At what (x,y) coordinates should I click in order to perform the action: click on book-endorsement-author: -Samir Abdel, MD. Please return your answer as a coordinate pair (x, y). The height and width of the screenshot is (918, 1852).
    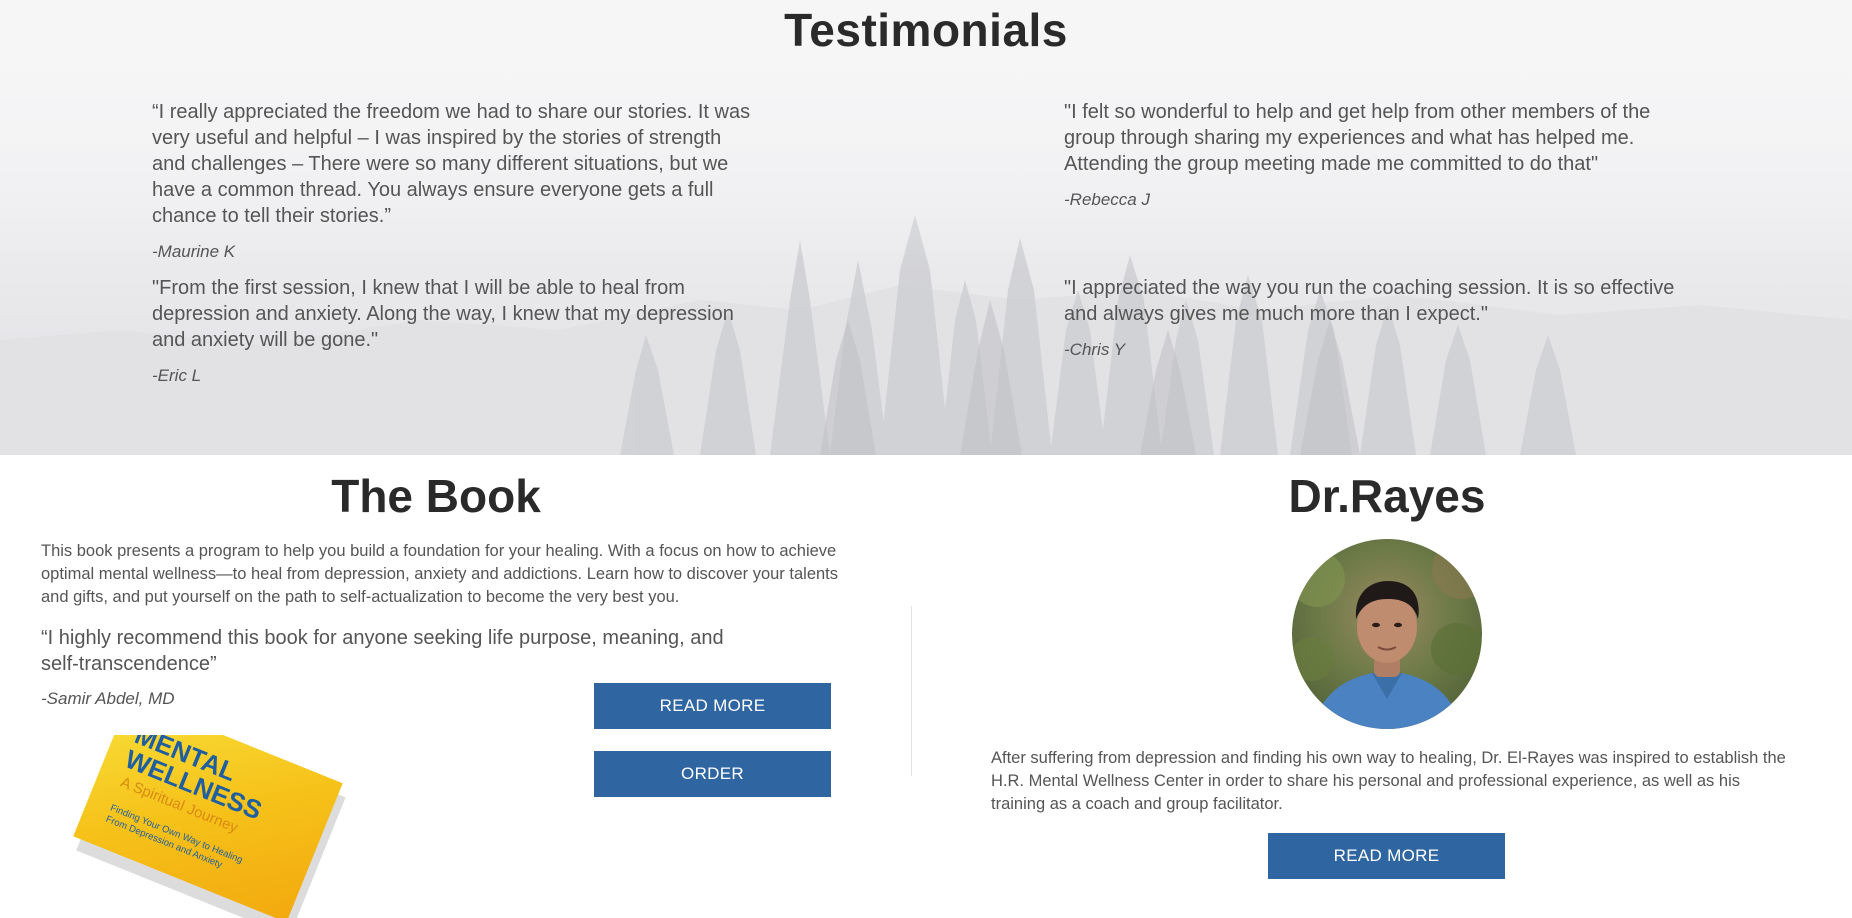
    Looking at the image, I should click on (108, 698).